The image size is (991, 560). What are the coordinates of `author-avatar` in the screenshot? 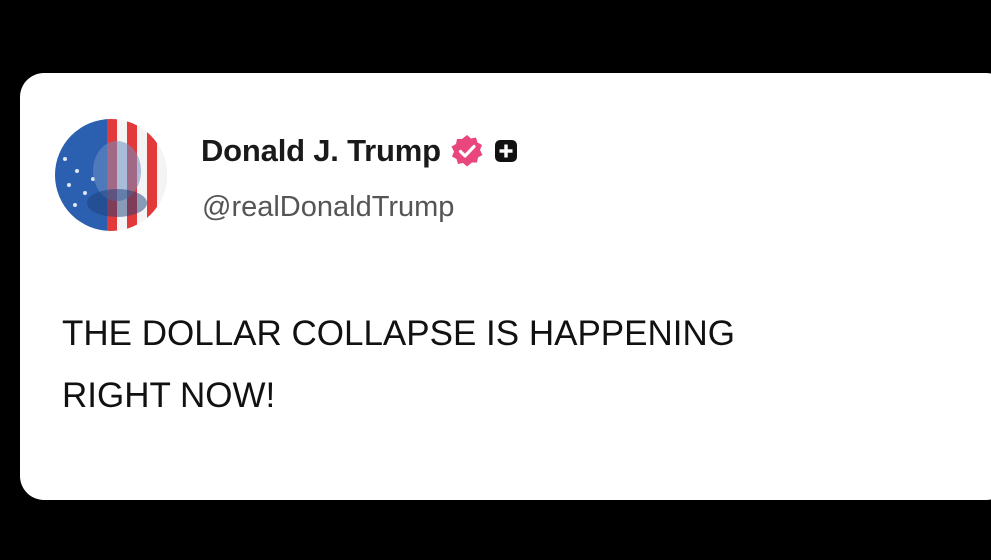 It's located at (111, 175).